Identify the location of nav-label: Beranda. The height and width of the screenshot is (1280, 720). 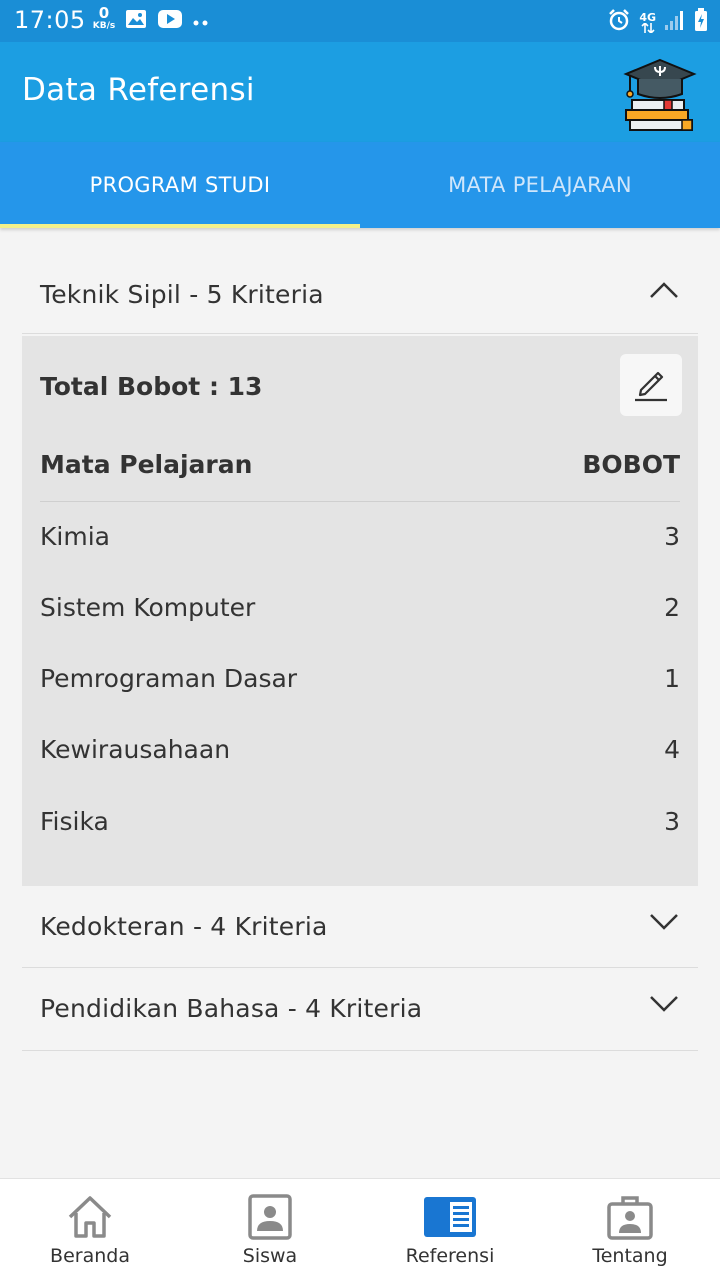
(90, 1256).